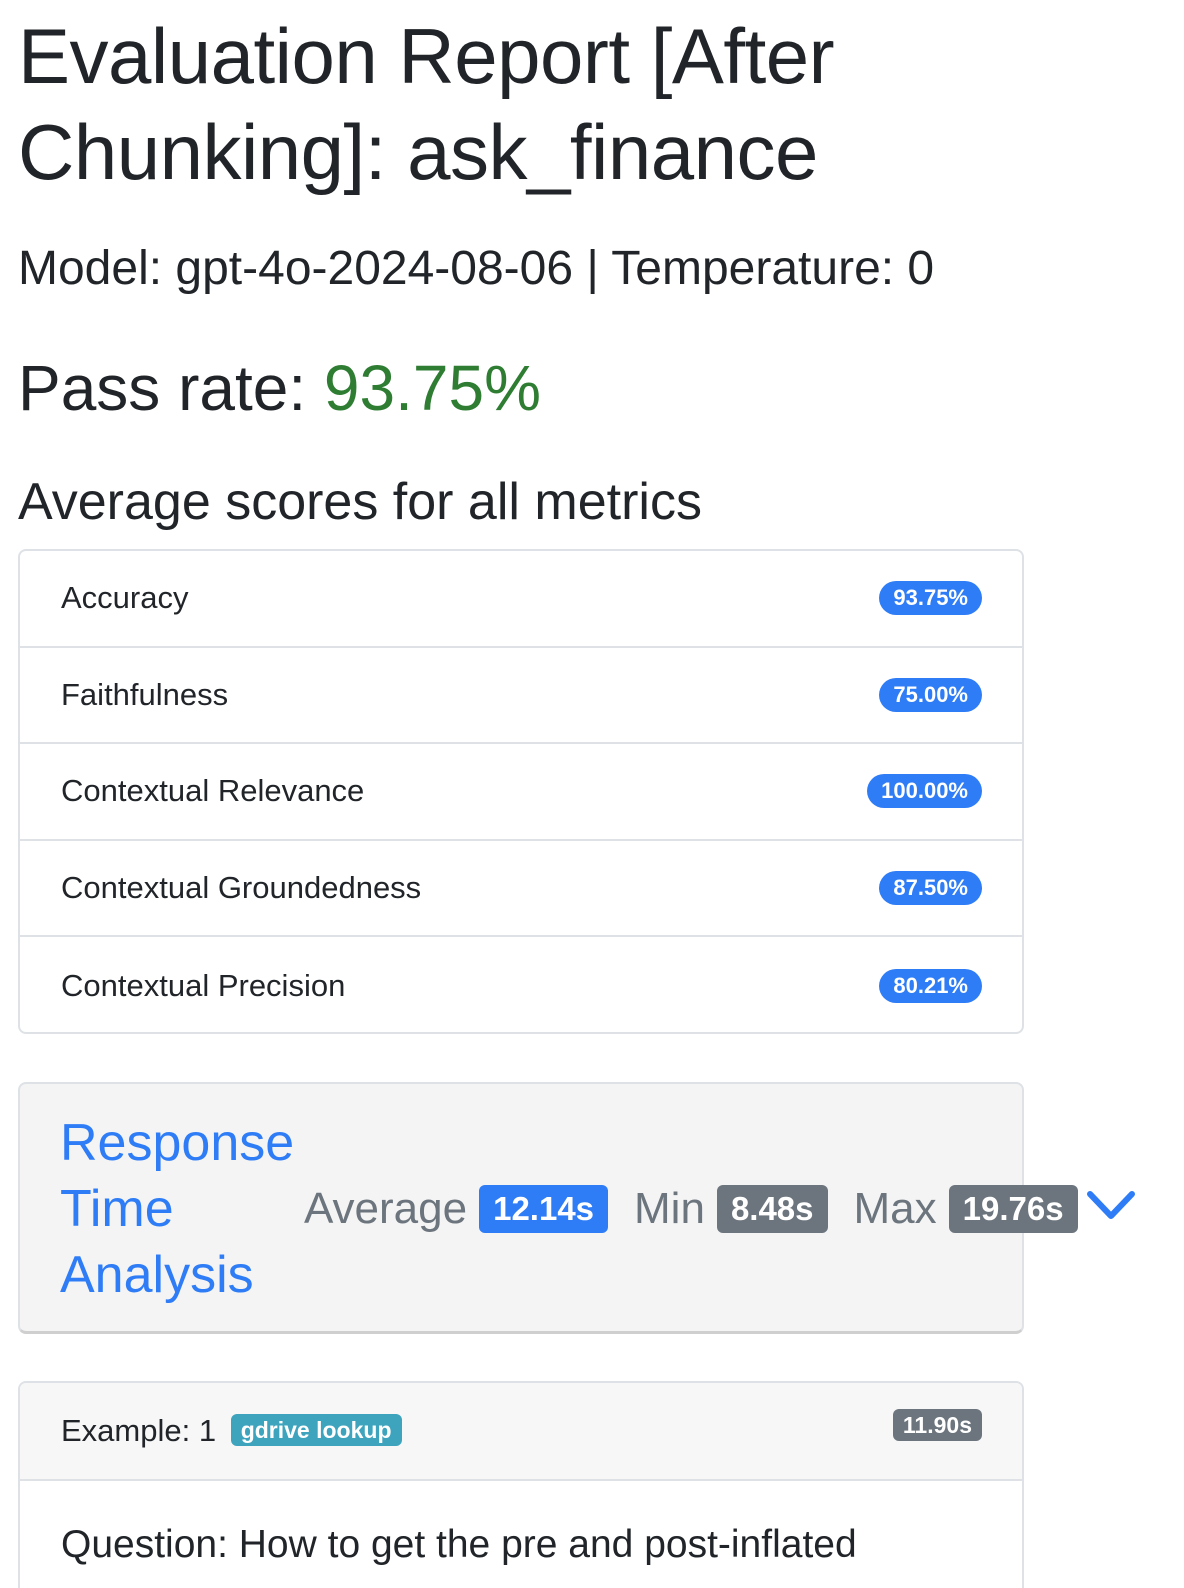 The height and width of the screenshot is (1588, 1184). I want to click on metric-score-badge: 80.21%, so click(930, 985).